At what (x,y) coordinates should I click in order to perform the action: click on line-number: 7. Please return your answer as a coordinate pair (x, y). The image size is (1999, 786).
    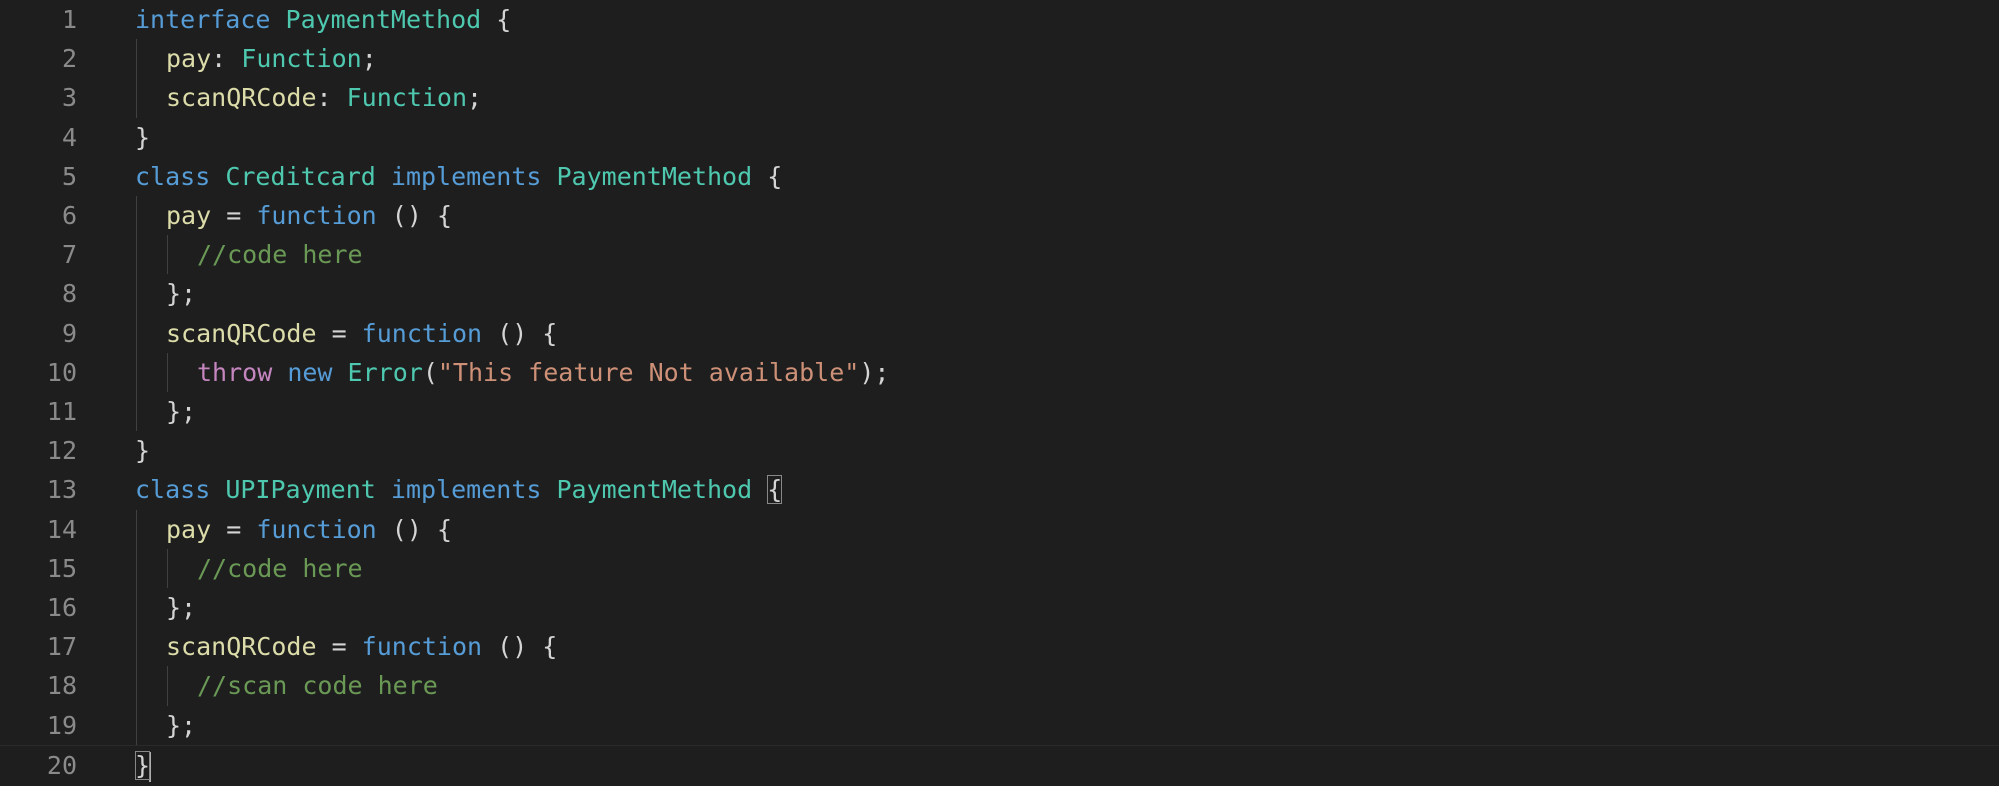
    Looking at the image, I should click on (69, 255).